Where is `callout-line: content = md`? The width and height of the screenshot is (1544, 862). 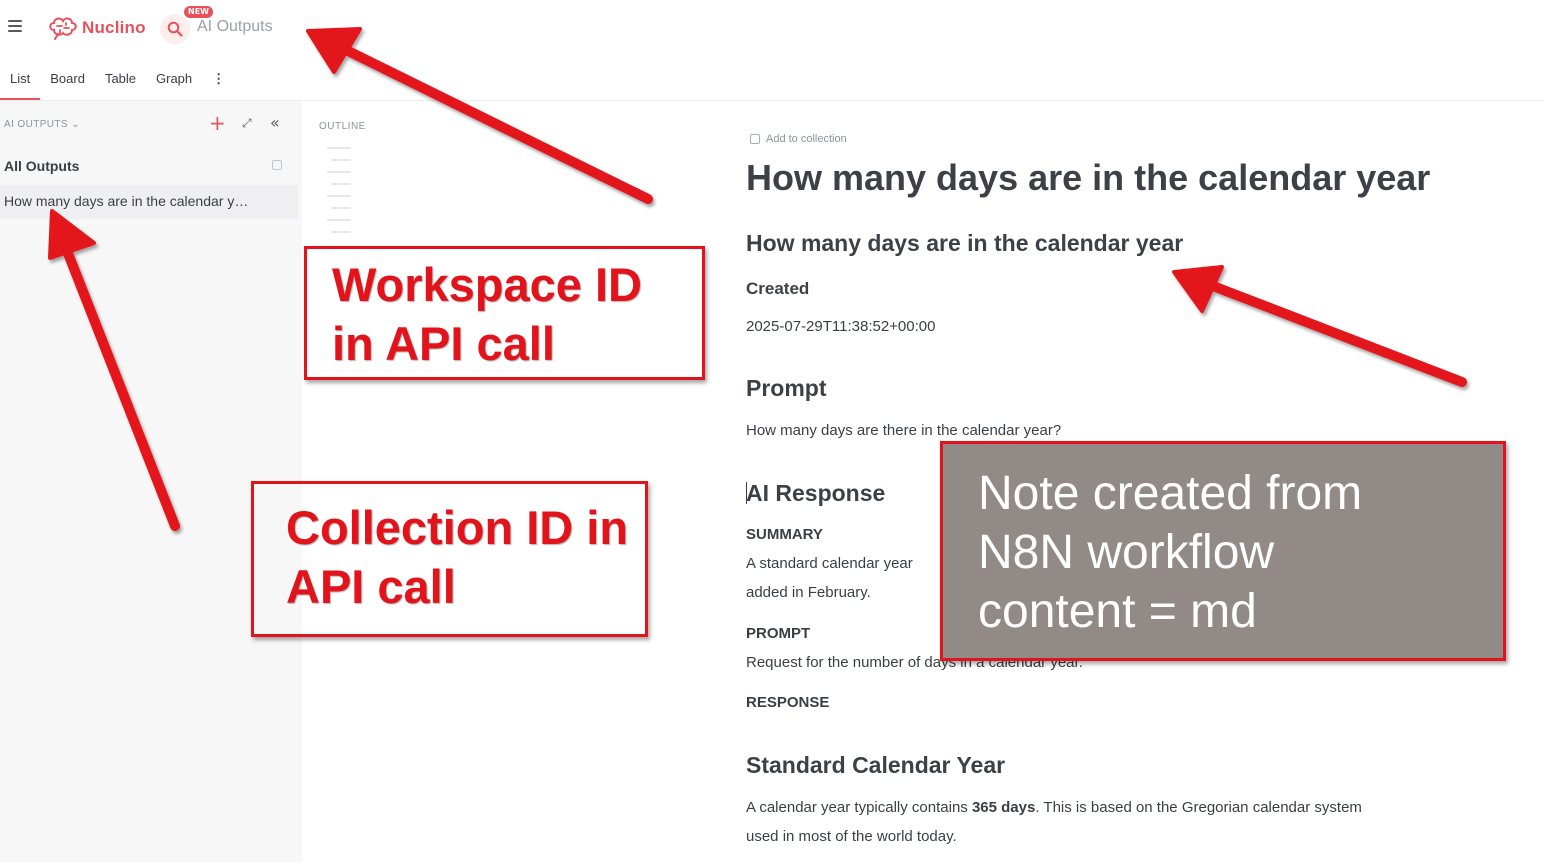 callout-line: content = md is located at coordinates (1117, 611).